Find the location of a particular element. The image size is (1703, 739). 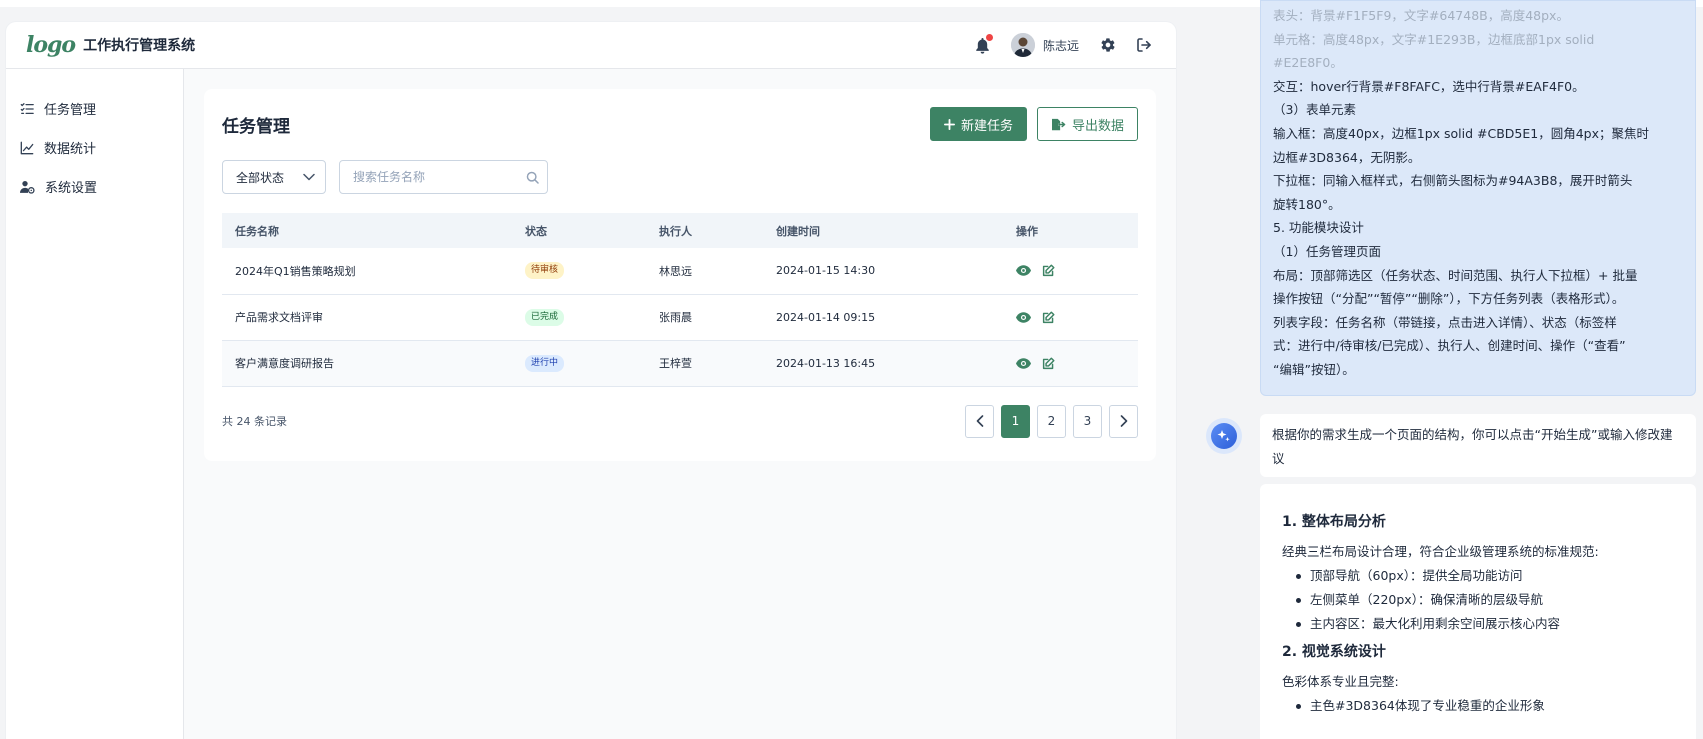

task-name-link: 客户满意度调研报告 is located at coordinates (367, 363).